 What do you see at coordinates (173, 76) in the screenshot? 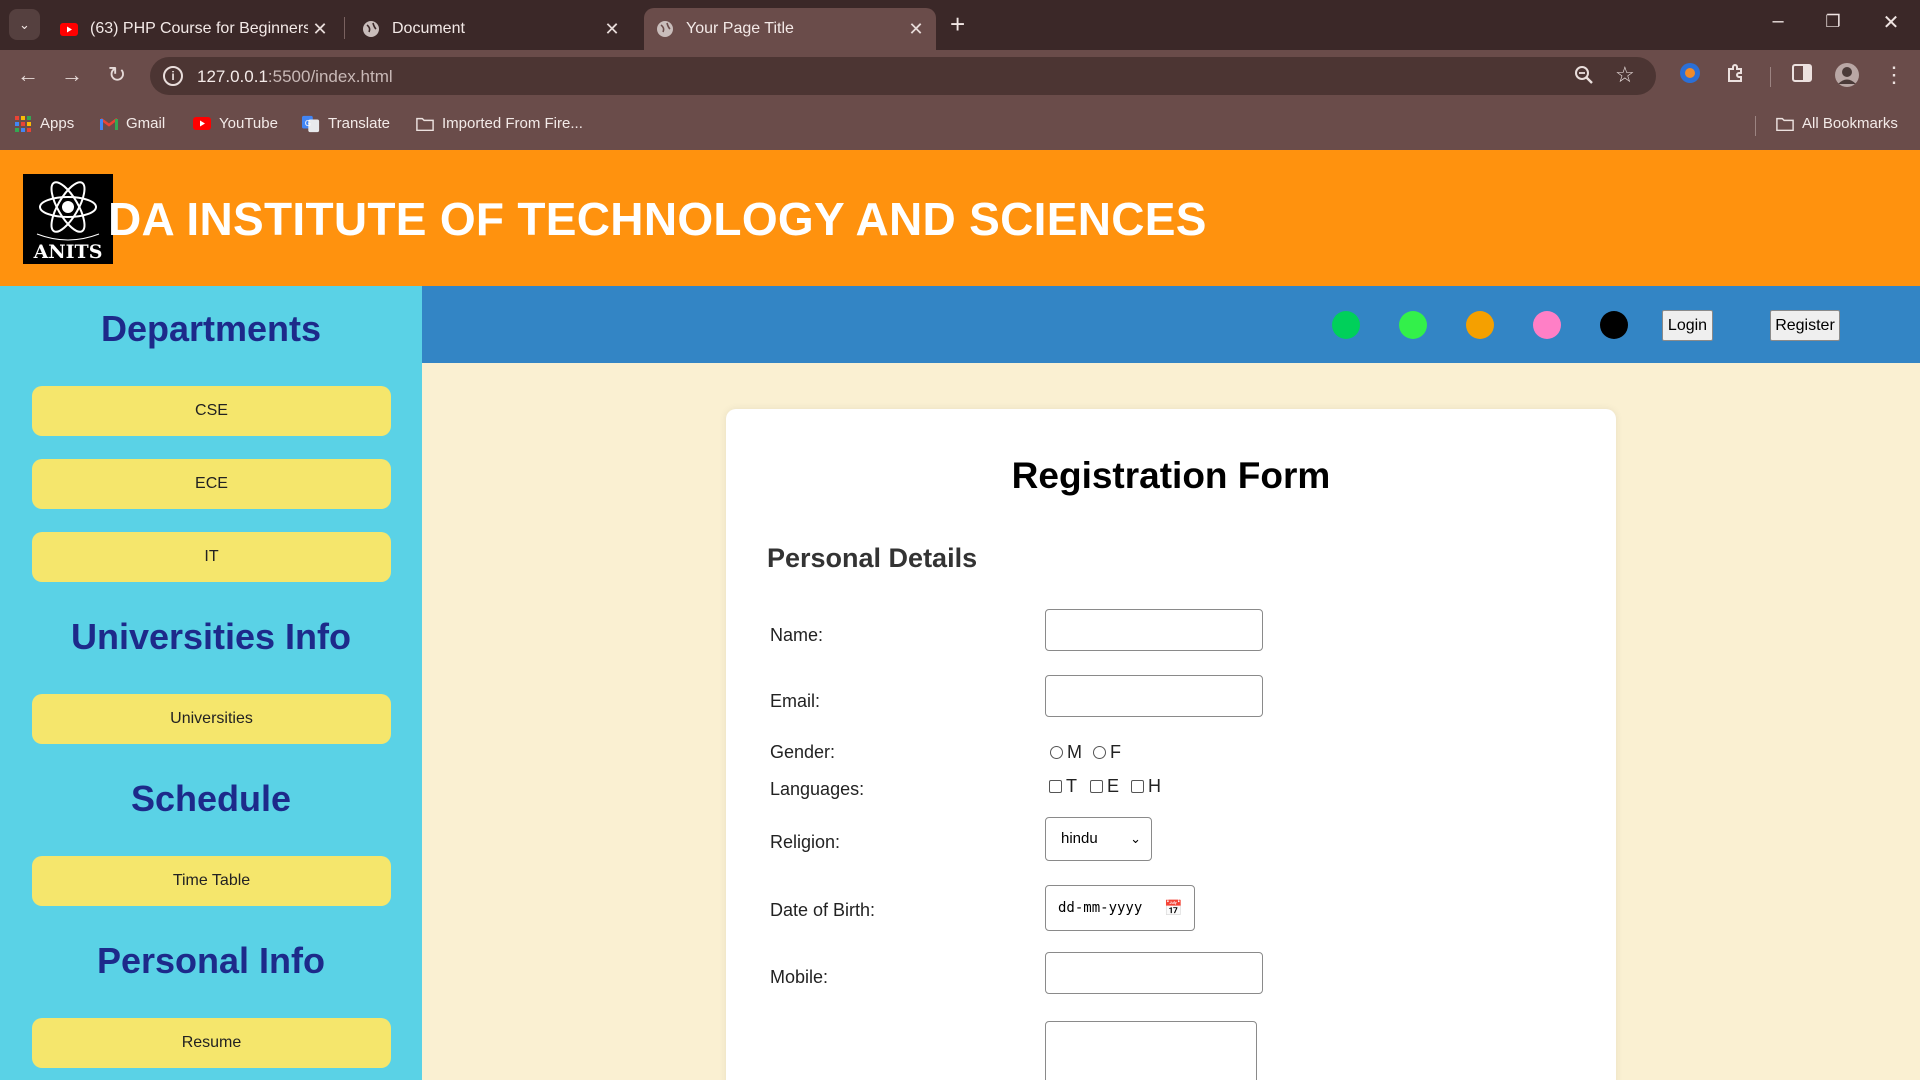
I see `site-info-icon: i` at bounding box center [173, 76].